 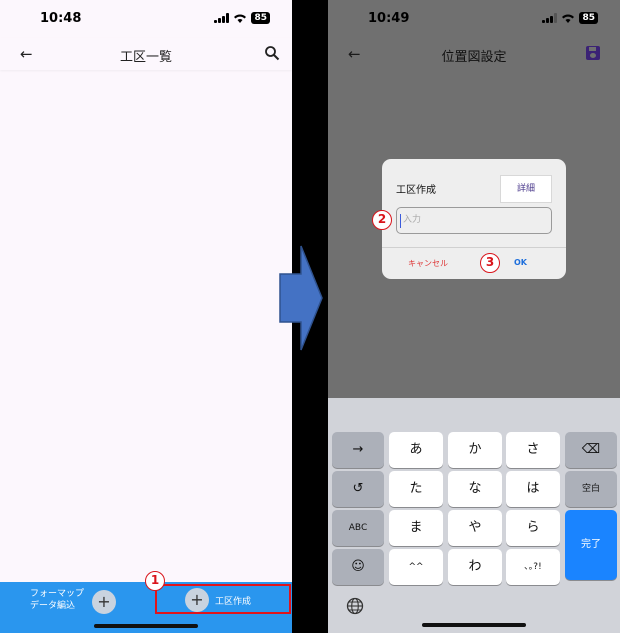 I want to click on key-ta: た, so click(x=416, y=489).